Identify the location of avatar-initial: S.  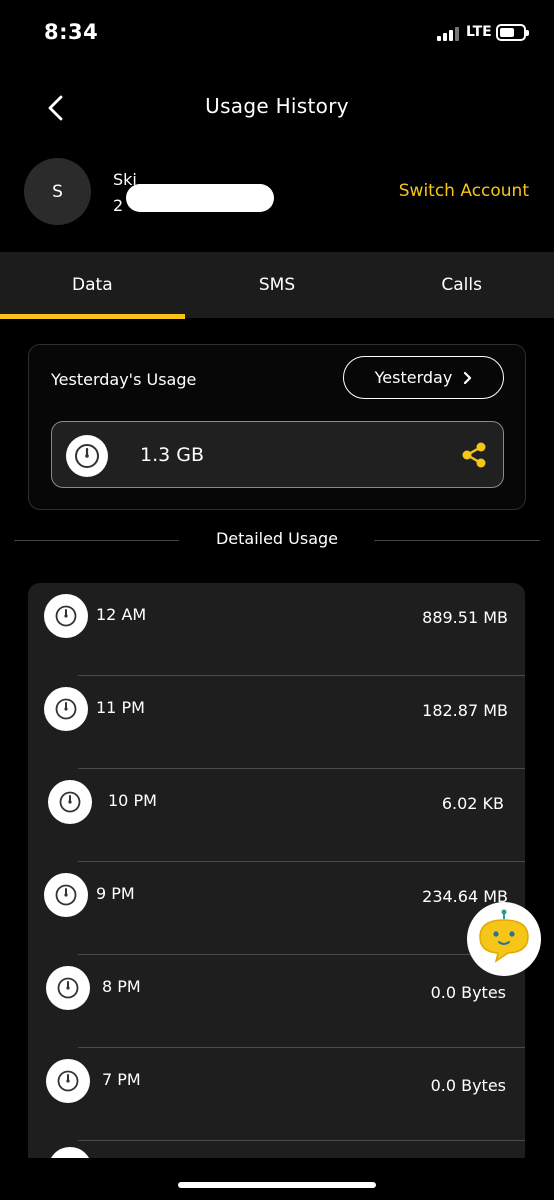
(57, 191).